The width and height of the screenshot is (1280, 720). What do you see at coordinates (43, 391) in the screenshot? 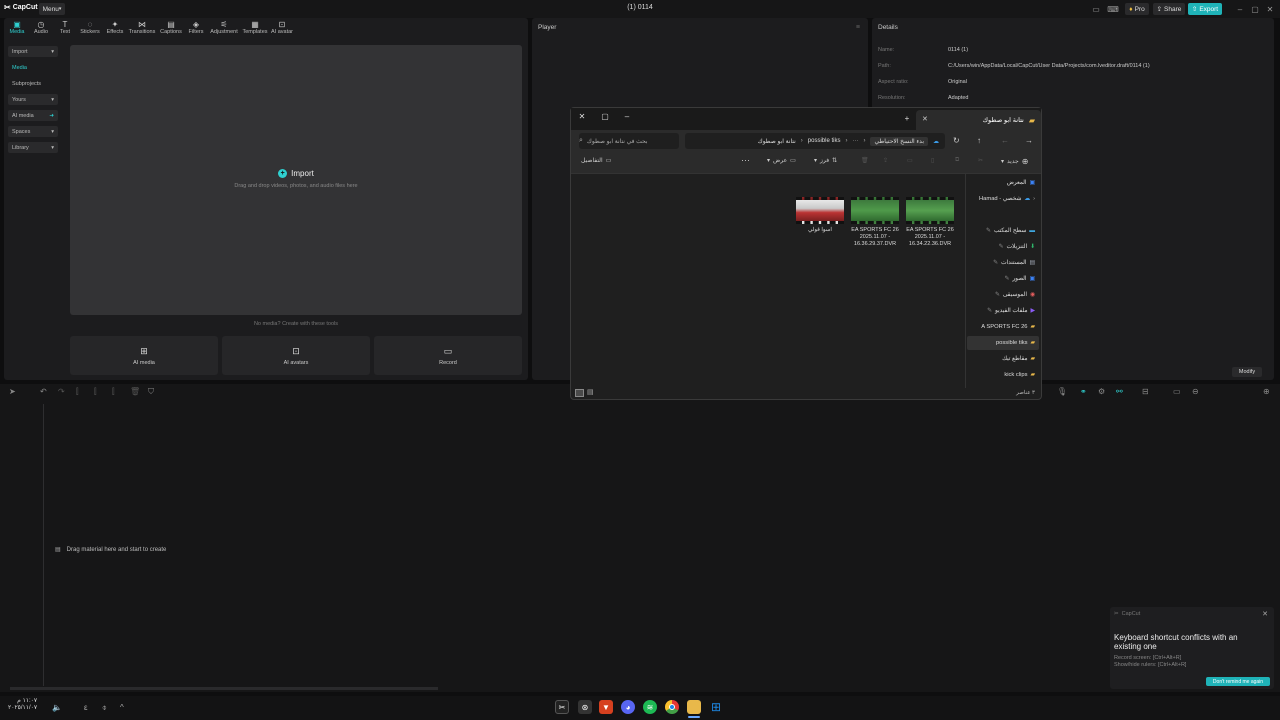
I see `undo-icon: ↶` at bounding box center [43, 391].